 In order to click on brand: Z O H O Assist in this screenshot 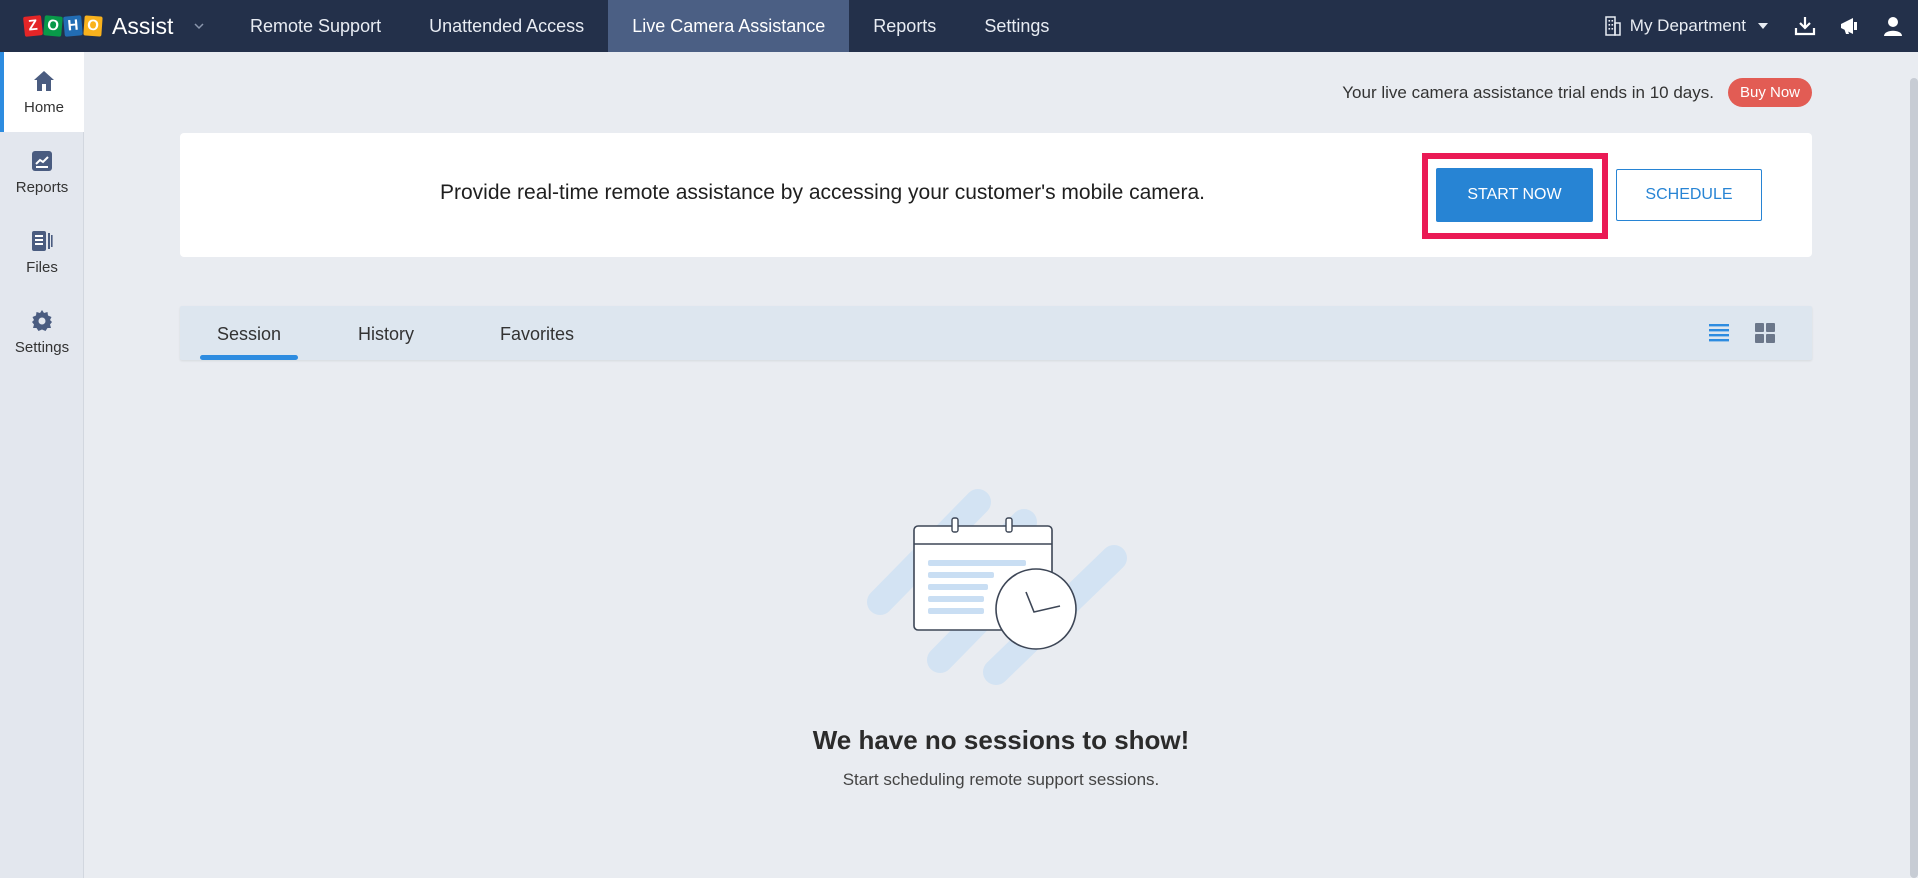, I will do `click(110, 26)`.